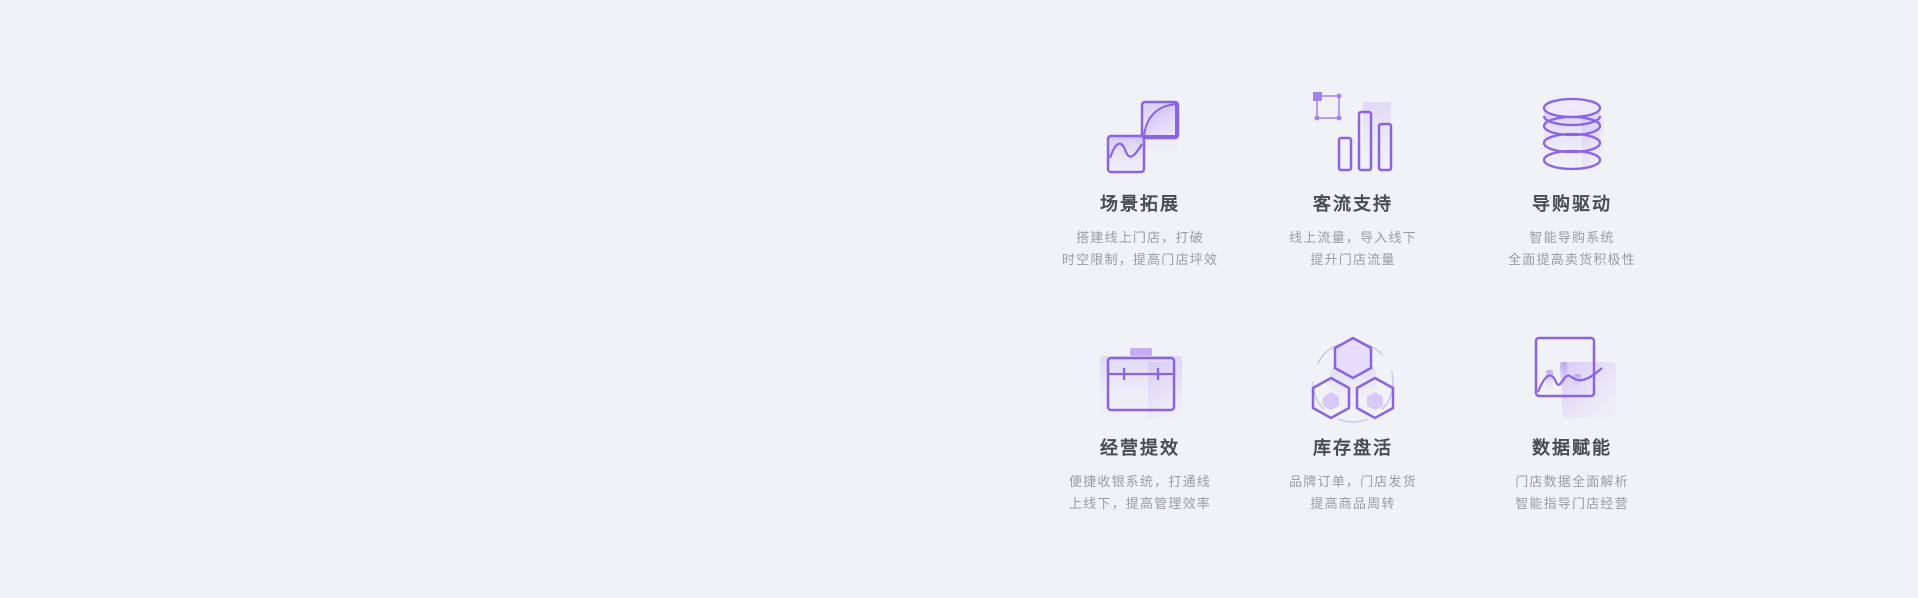  What do you see at coordinates (1140, 250) in the screenshot?
I see `feature-description: 搭建线上门店，打破 时空限制，提高门店坪效` at bounding box center [1140, 250].